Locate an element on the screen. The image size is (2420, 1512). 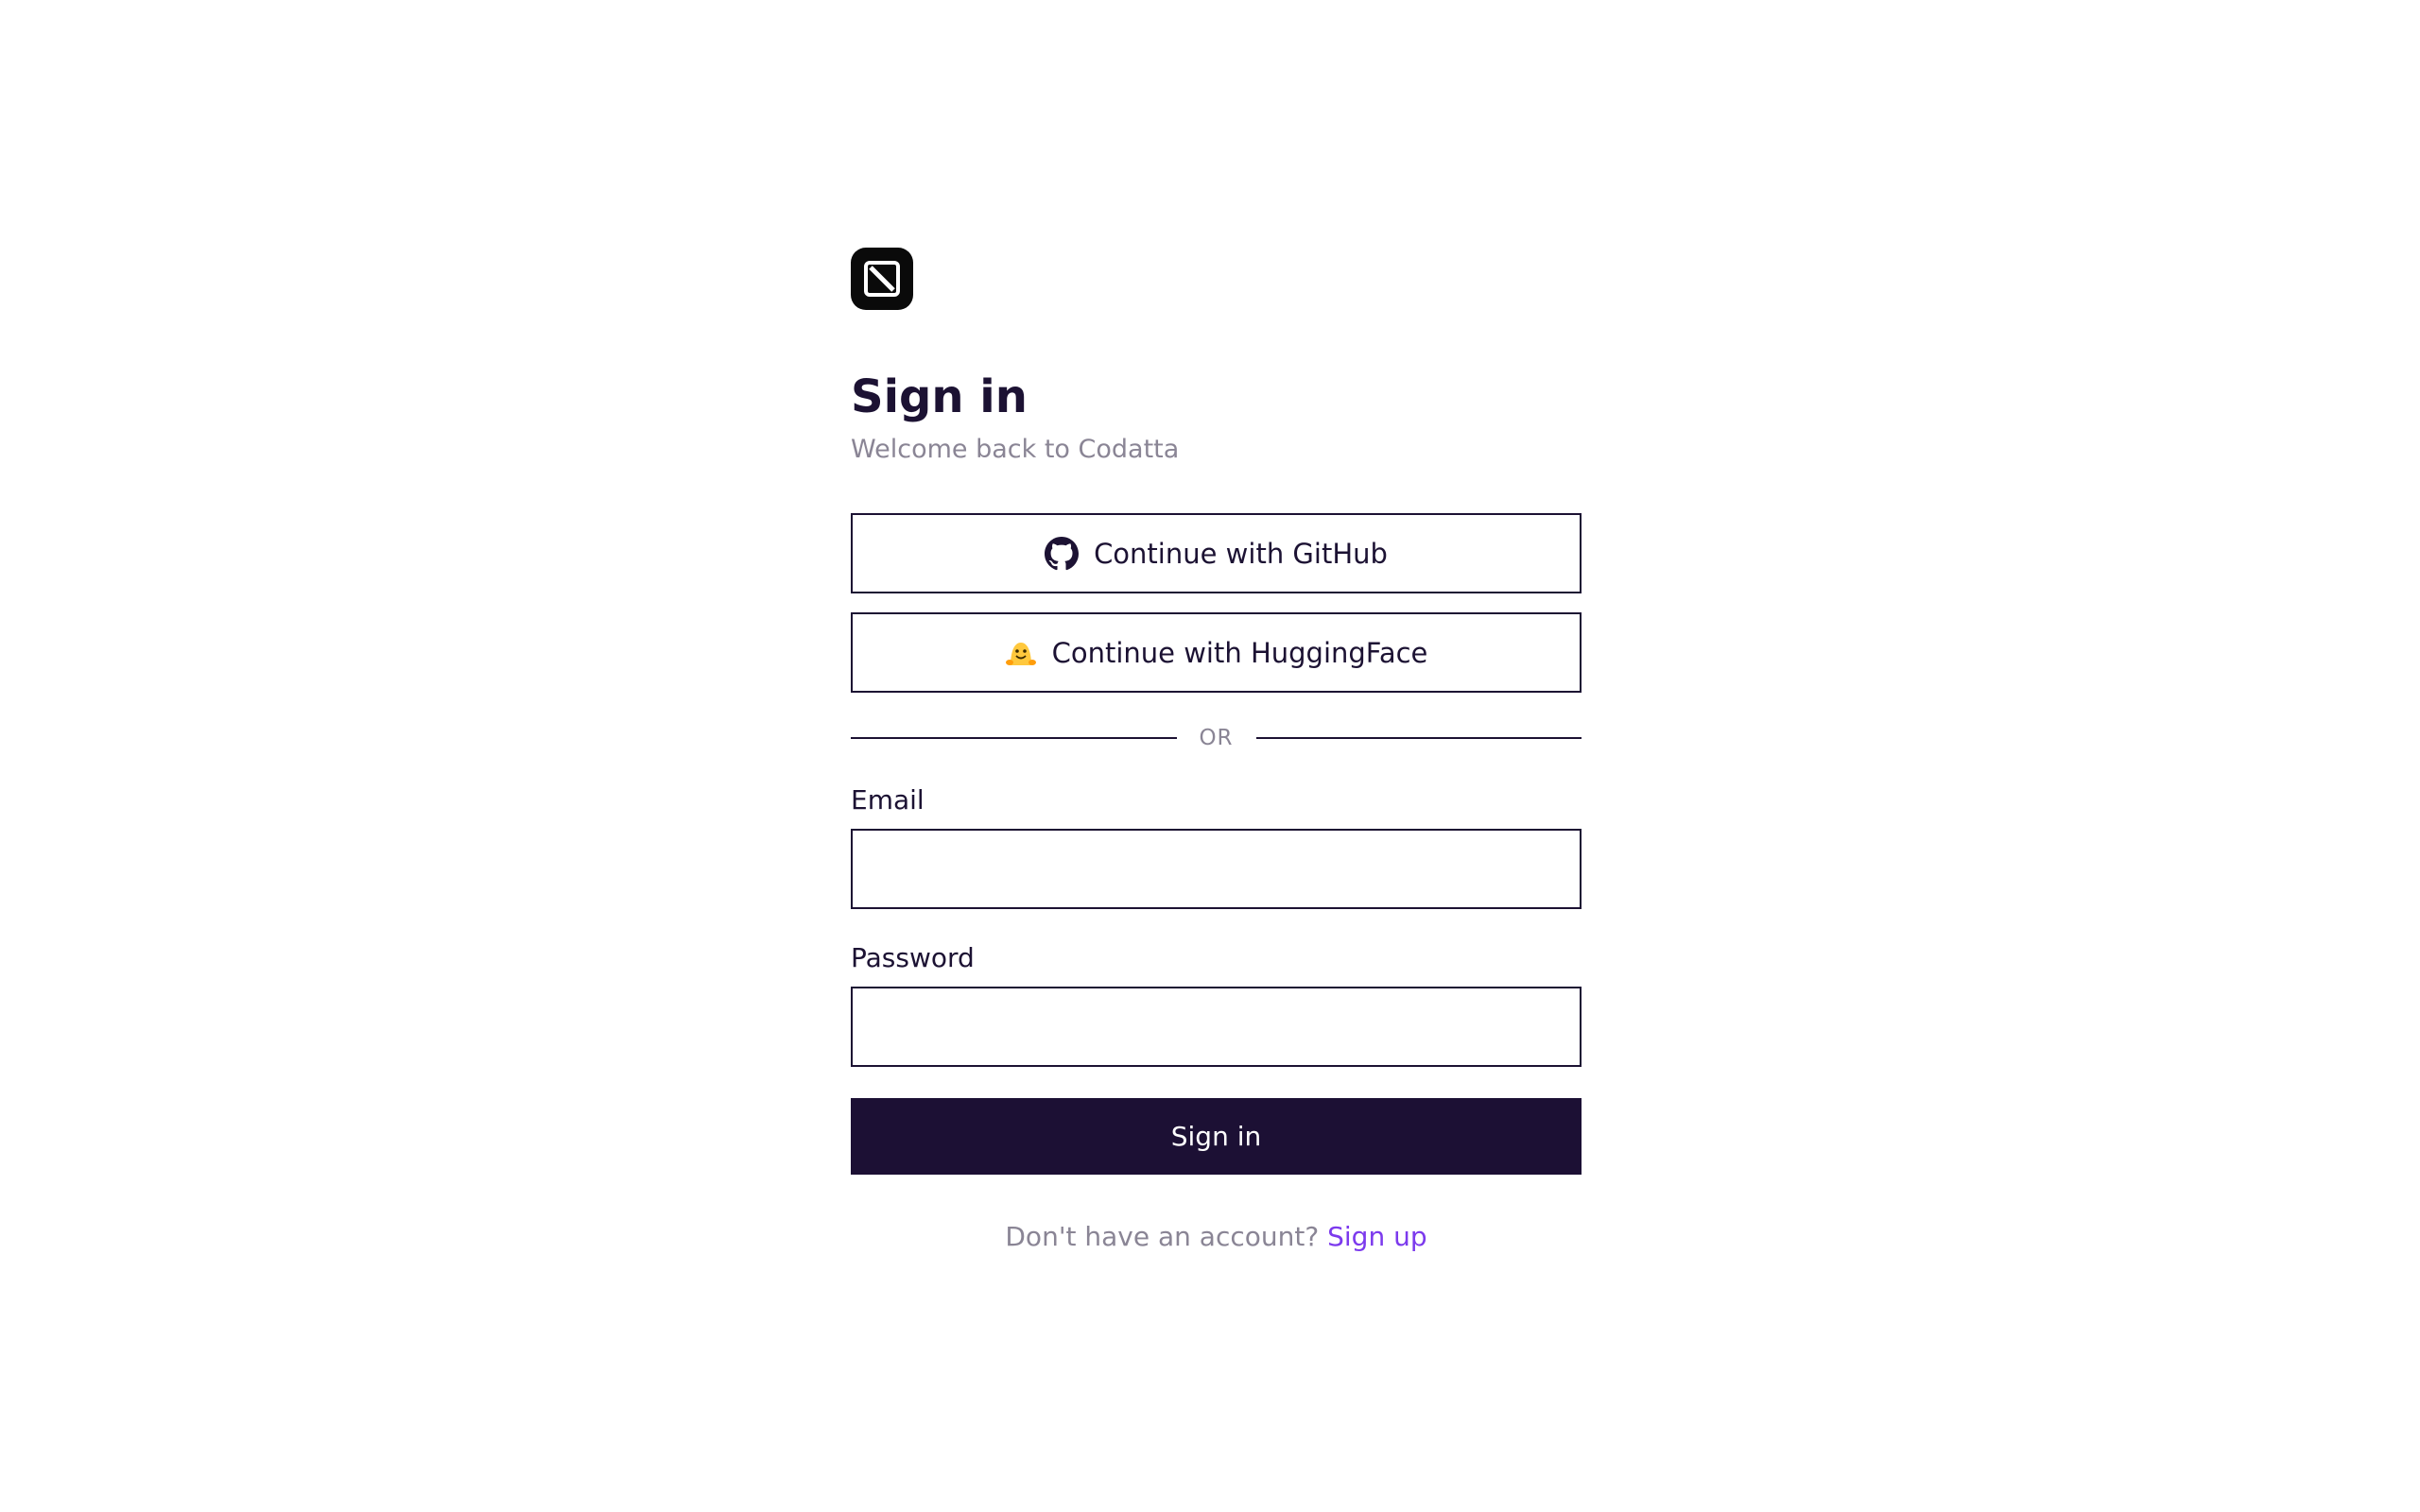
sign-up-prompt: Don't have an account? Sign up is located at coordinates (1217, 1237).